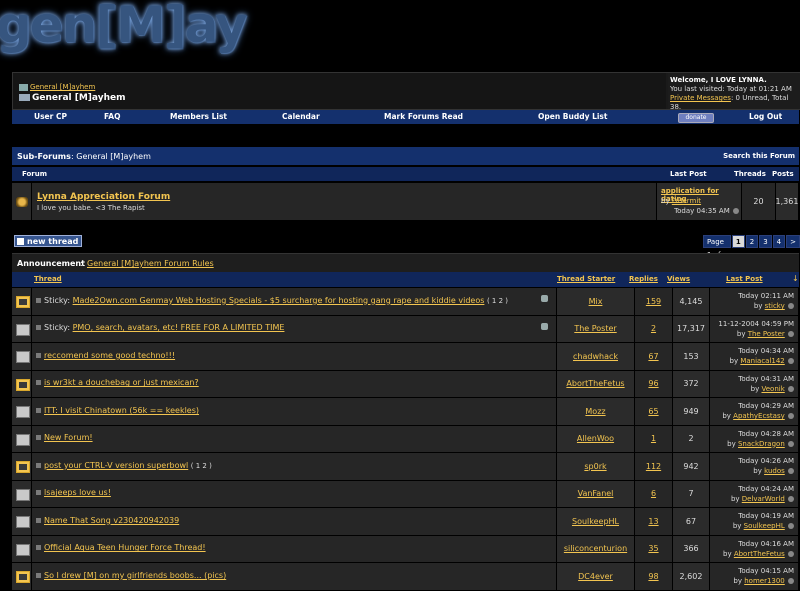 The height and width of the screenshot is (591, 800). I want to click on thread-replies-link: 13, so click(653, 521).